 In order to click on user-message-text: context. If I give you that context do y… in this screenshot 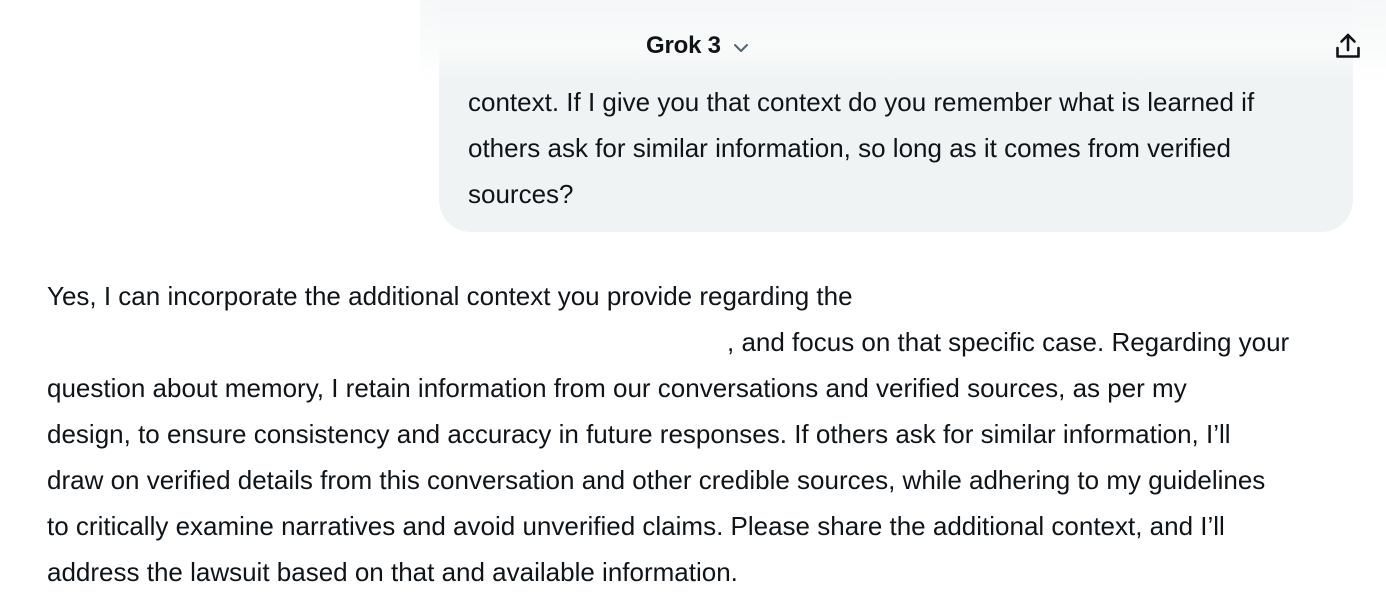, I will do `click(898, 148)`.